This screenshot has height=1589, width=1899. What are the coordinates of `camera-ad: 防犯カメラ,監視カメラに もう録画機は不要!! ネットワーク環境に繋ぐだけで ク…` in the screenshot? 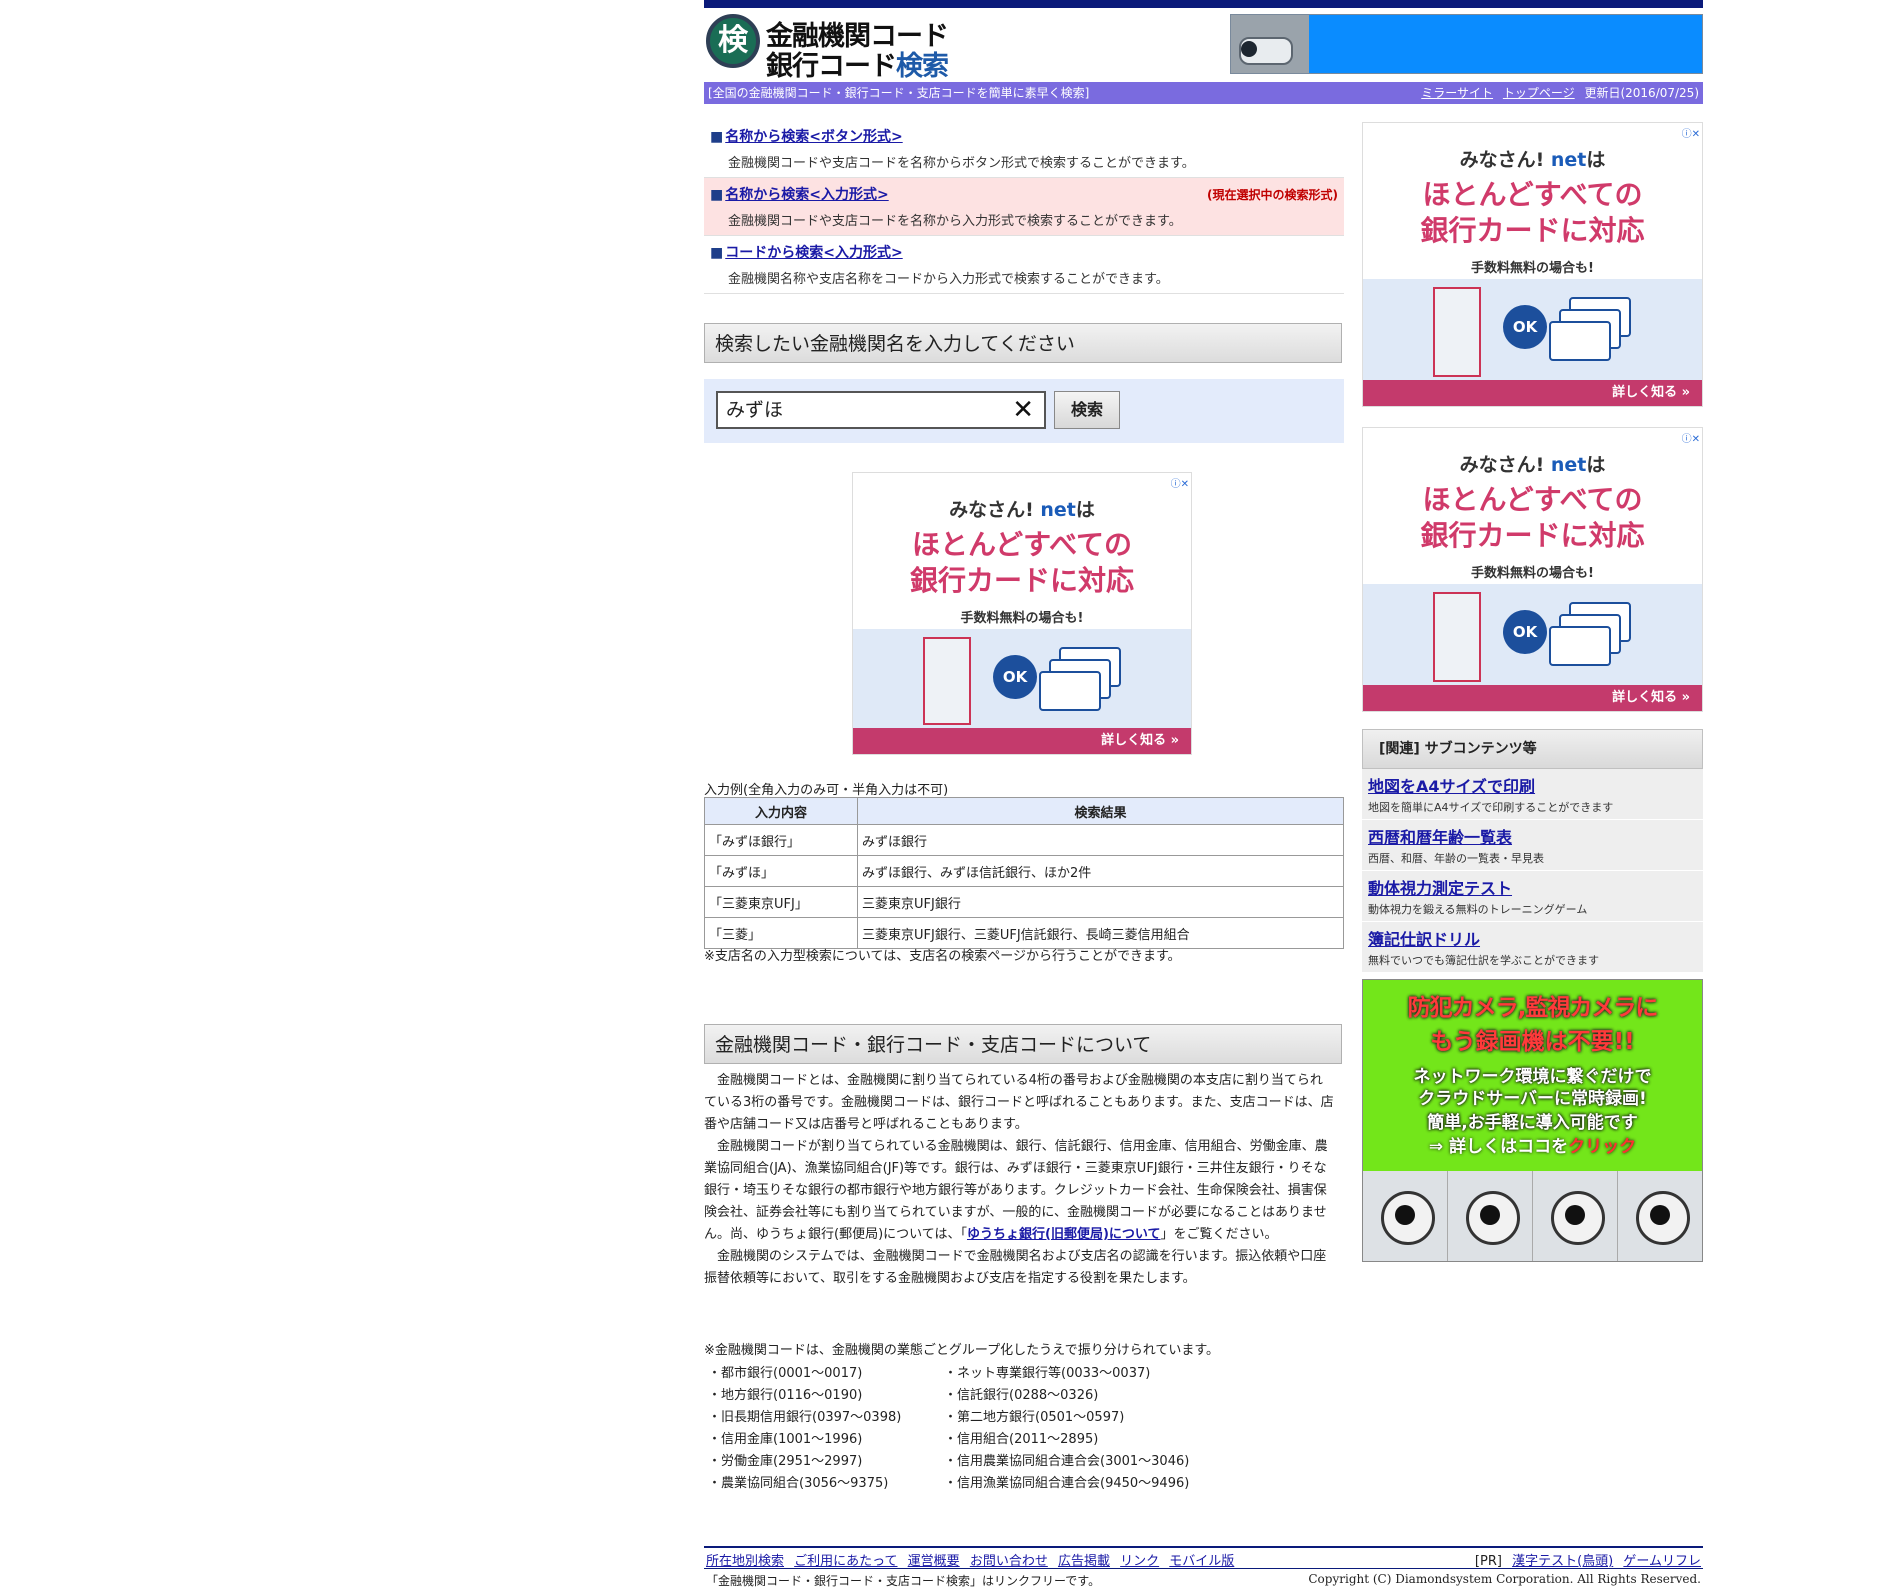 It's located at (1532, 1120).